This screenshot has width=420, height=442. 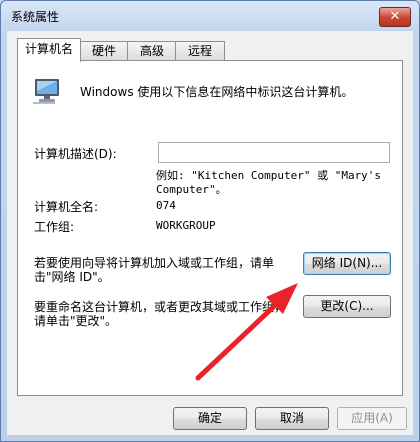 I want to click on tab-computer-name: 计算机名, so click(x=49, y=50).